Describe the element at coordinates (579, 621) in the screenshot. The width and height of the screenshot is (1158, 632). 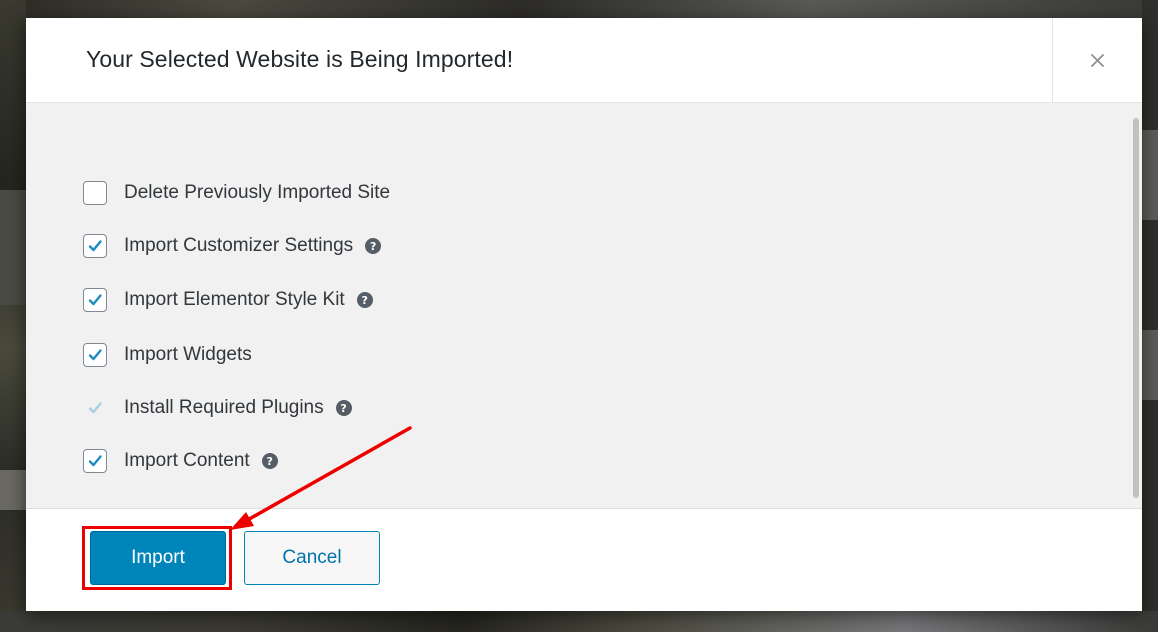
I see `background-page-bottom` at that location.